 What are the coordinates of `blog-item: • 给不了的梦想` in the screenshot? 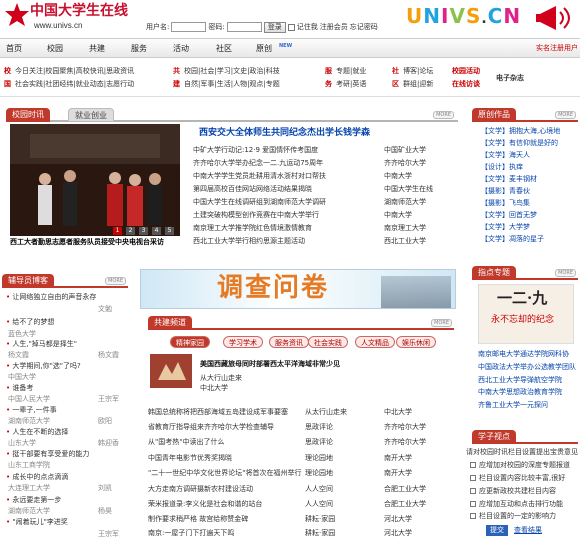 It's located at (30, 322).